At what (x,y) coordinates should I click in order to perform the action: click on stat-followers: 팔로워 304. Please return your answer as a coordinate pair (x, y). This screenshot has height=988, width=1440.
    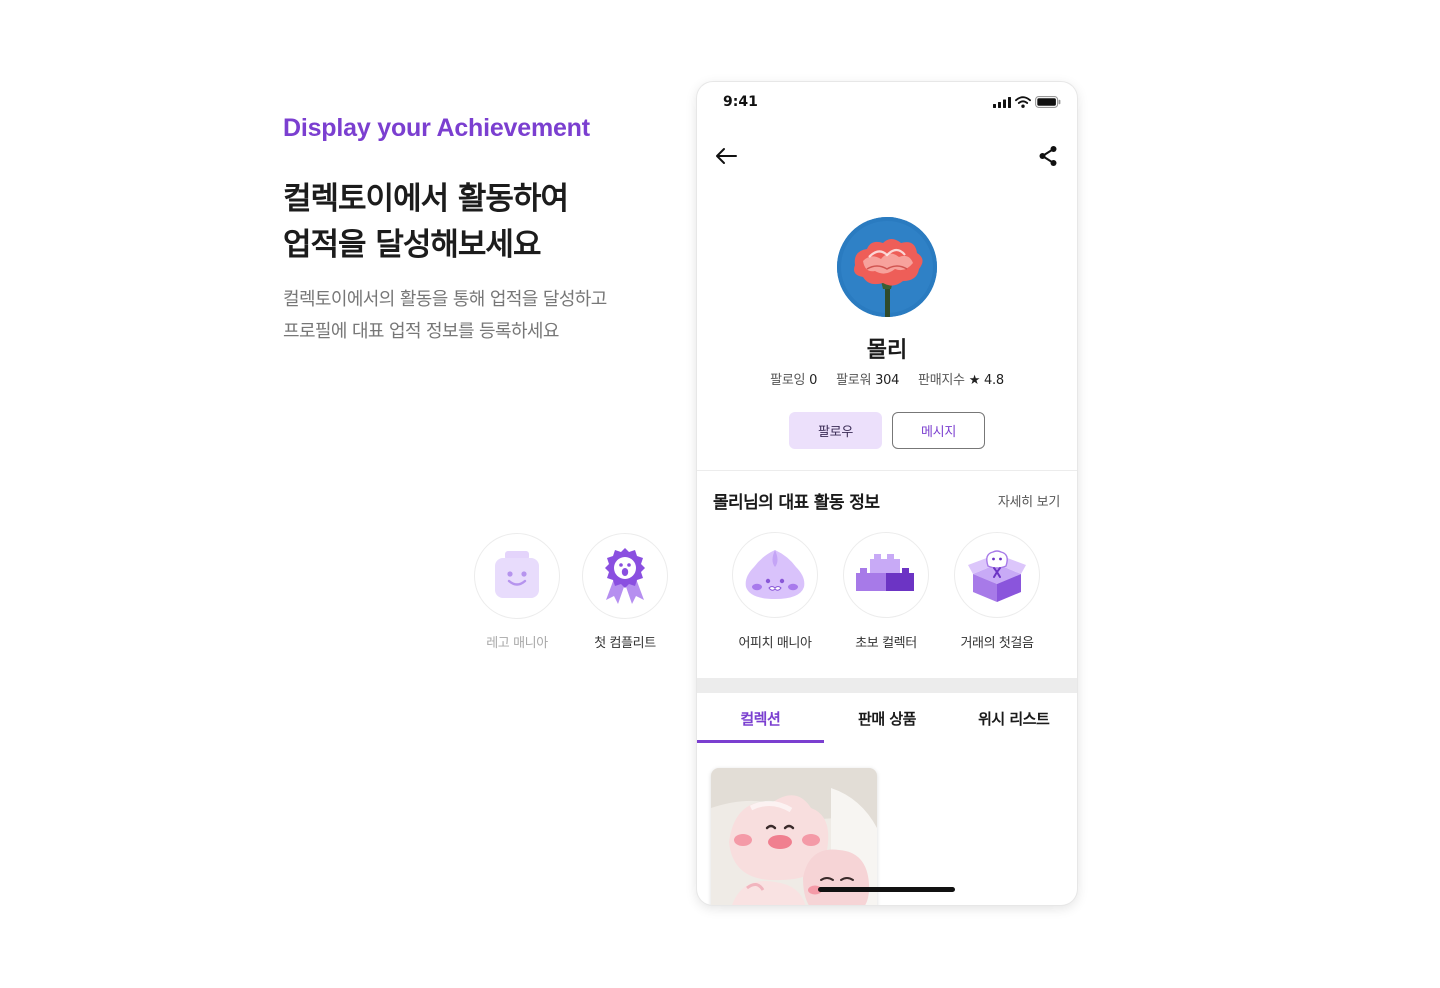
    Looking at the image, I should click on (867, 378).